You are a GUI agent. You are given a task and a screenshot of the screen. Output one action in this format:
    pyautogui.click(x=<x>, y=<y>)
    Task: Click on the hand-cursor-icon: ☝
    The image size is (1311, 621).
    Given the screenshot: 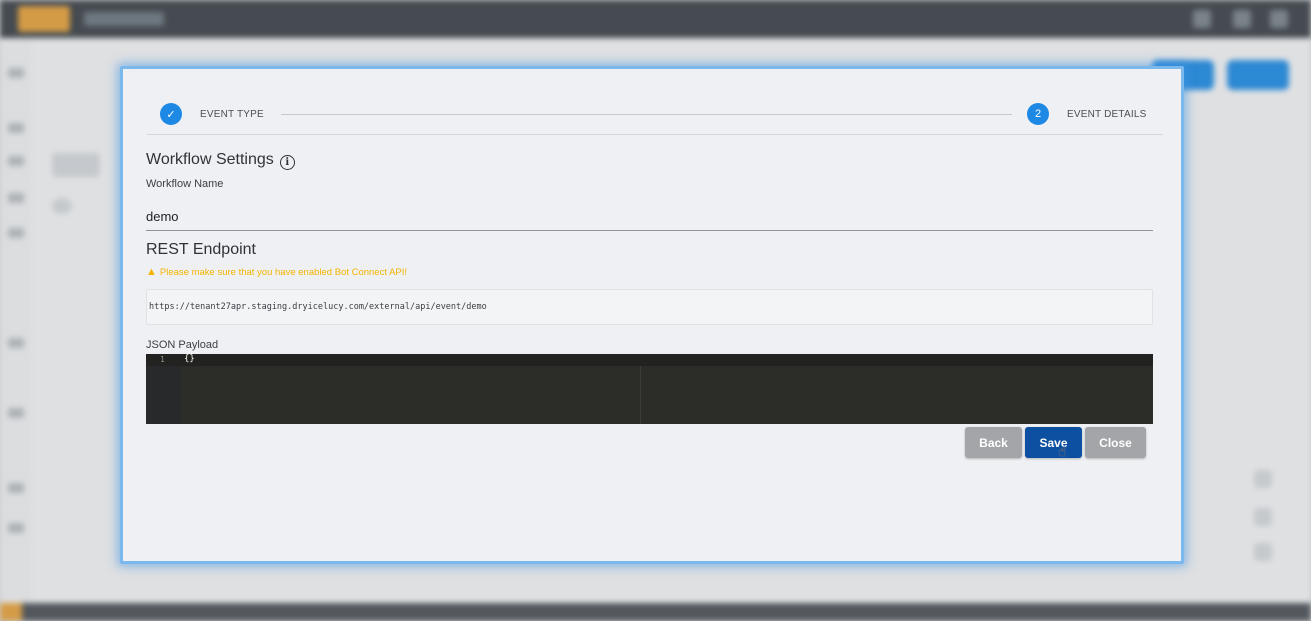 What is the action you would take?
    pyautogui.click(x=1062, y=451)
    